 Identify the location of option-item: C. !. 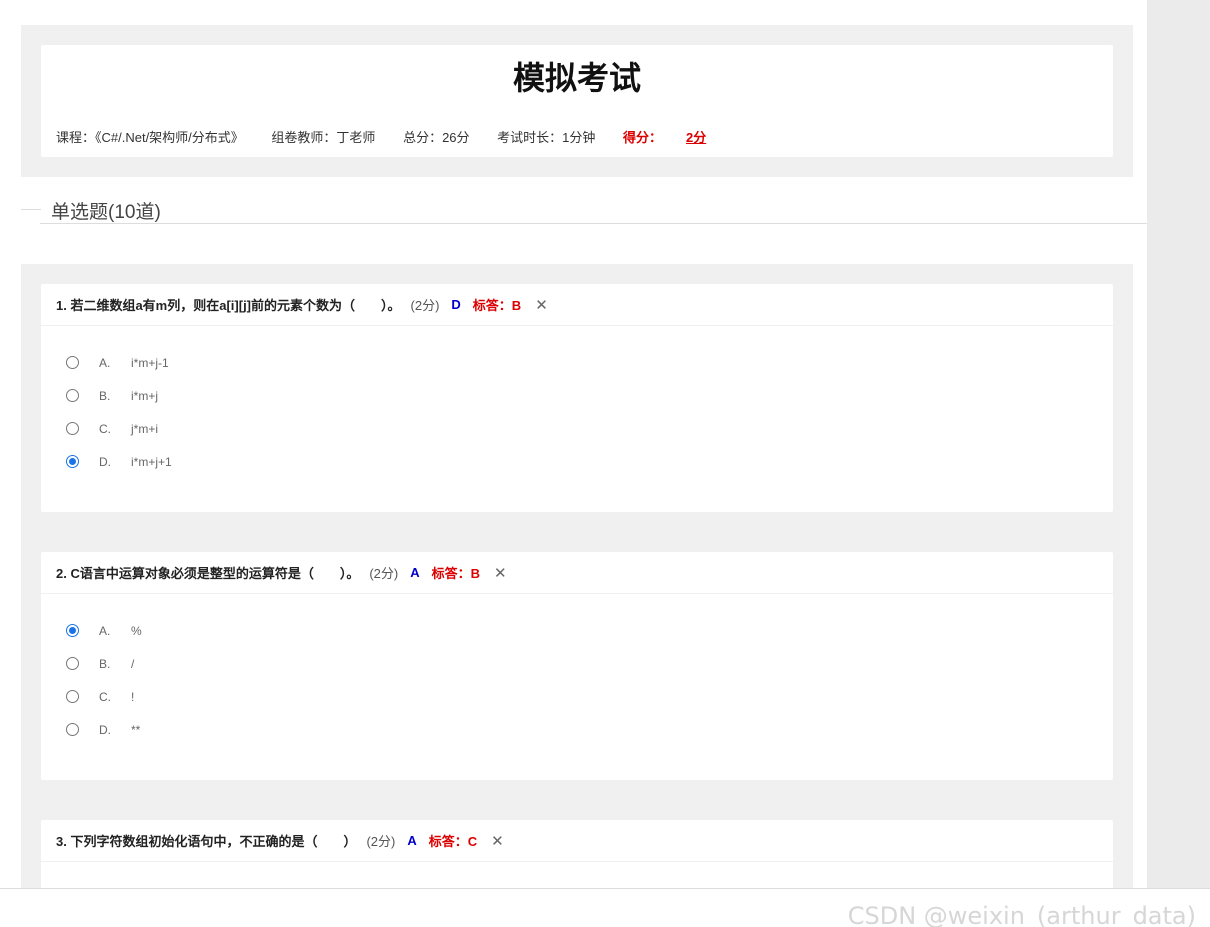
(104, 696).